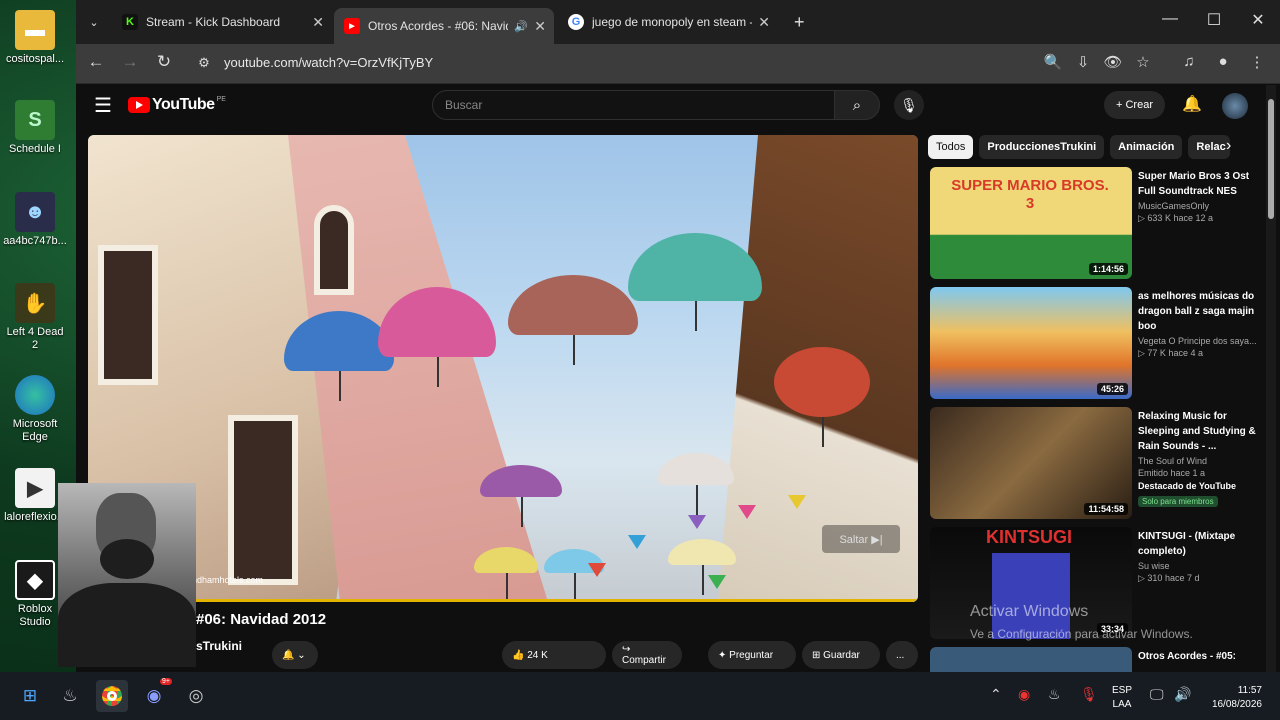 The height and width of the screenshot is (720, 1280). What do you see at coordinates (1143, 62) in the screenshot?
I see `bookmark-star-icon: ☆` at bounding box center [1143, 62].